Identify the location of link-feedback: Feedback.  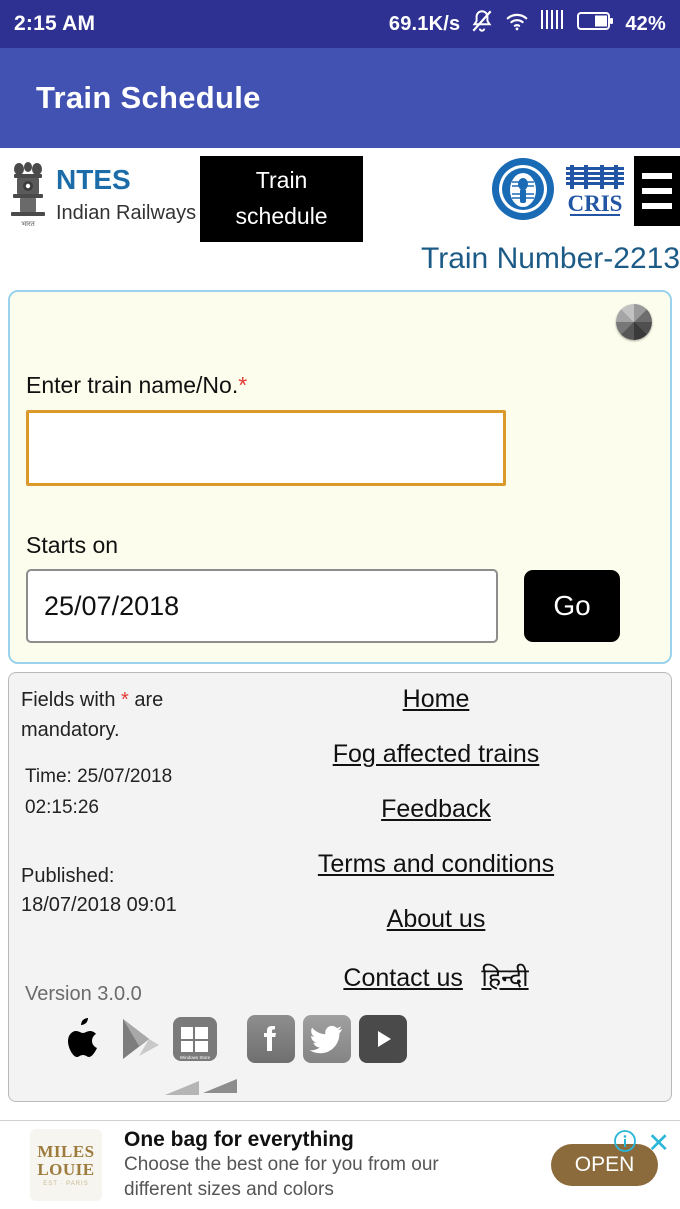
(436, 809).